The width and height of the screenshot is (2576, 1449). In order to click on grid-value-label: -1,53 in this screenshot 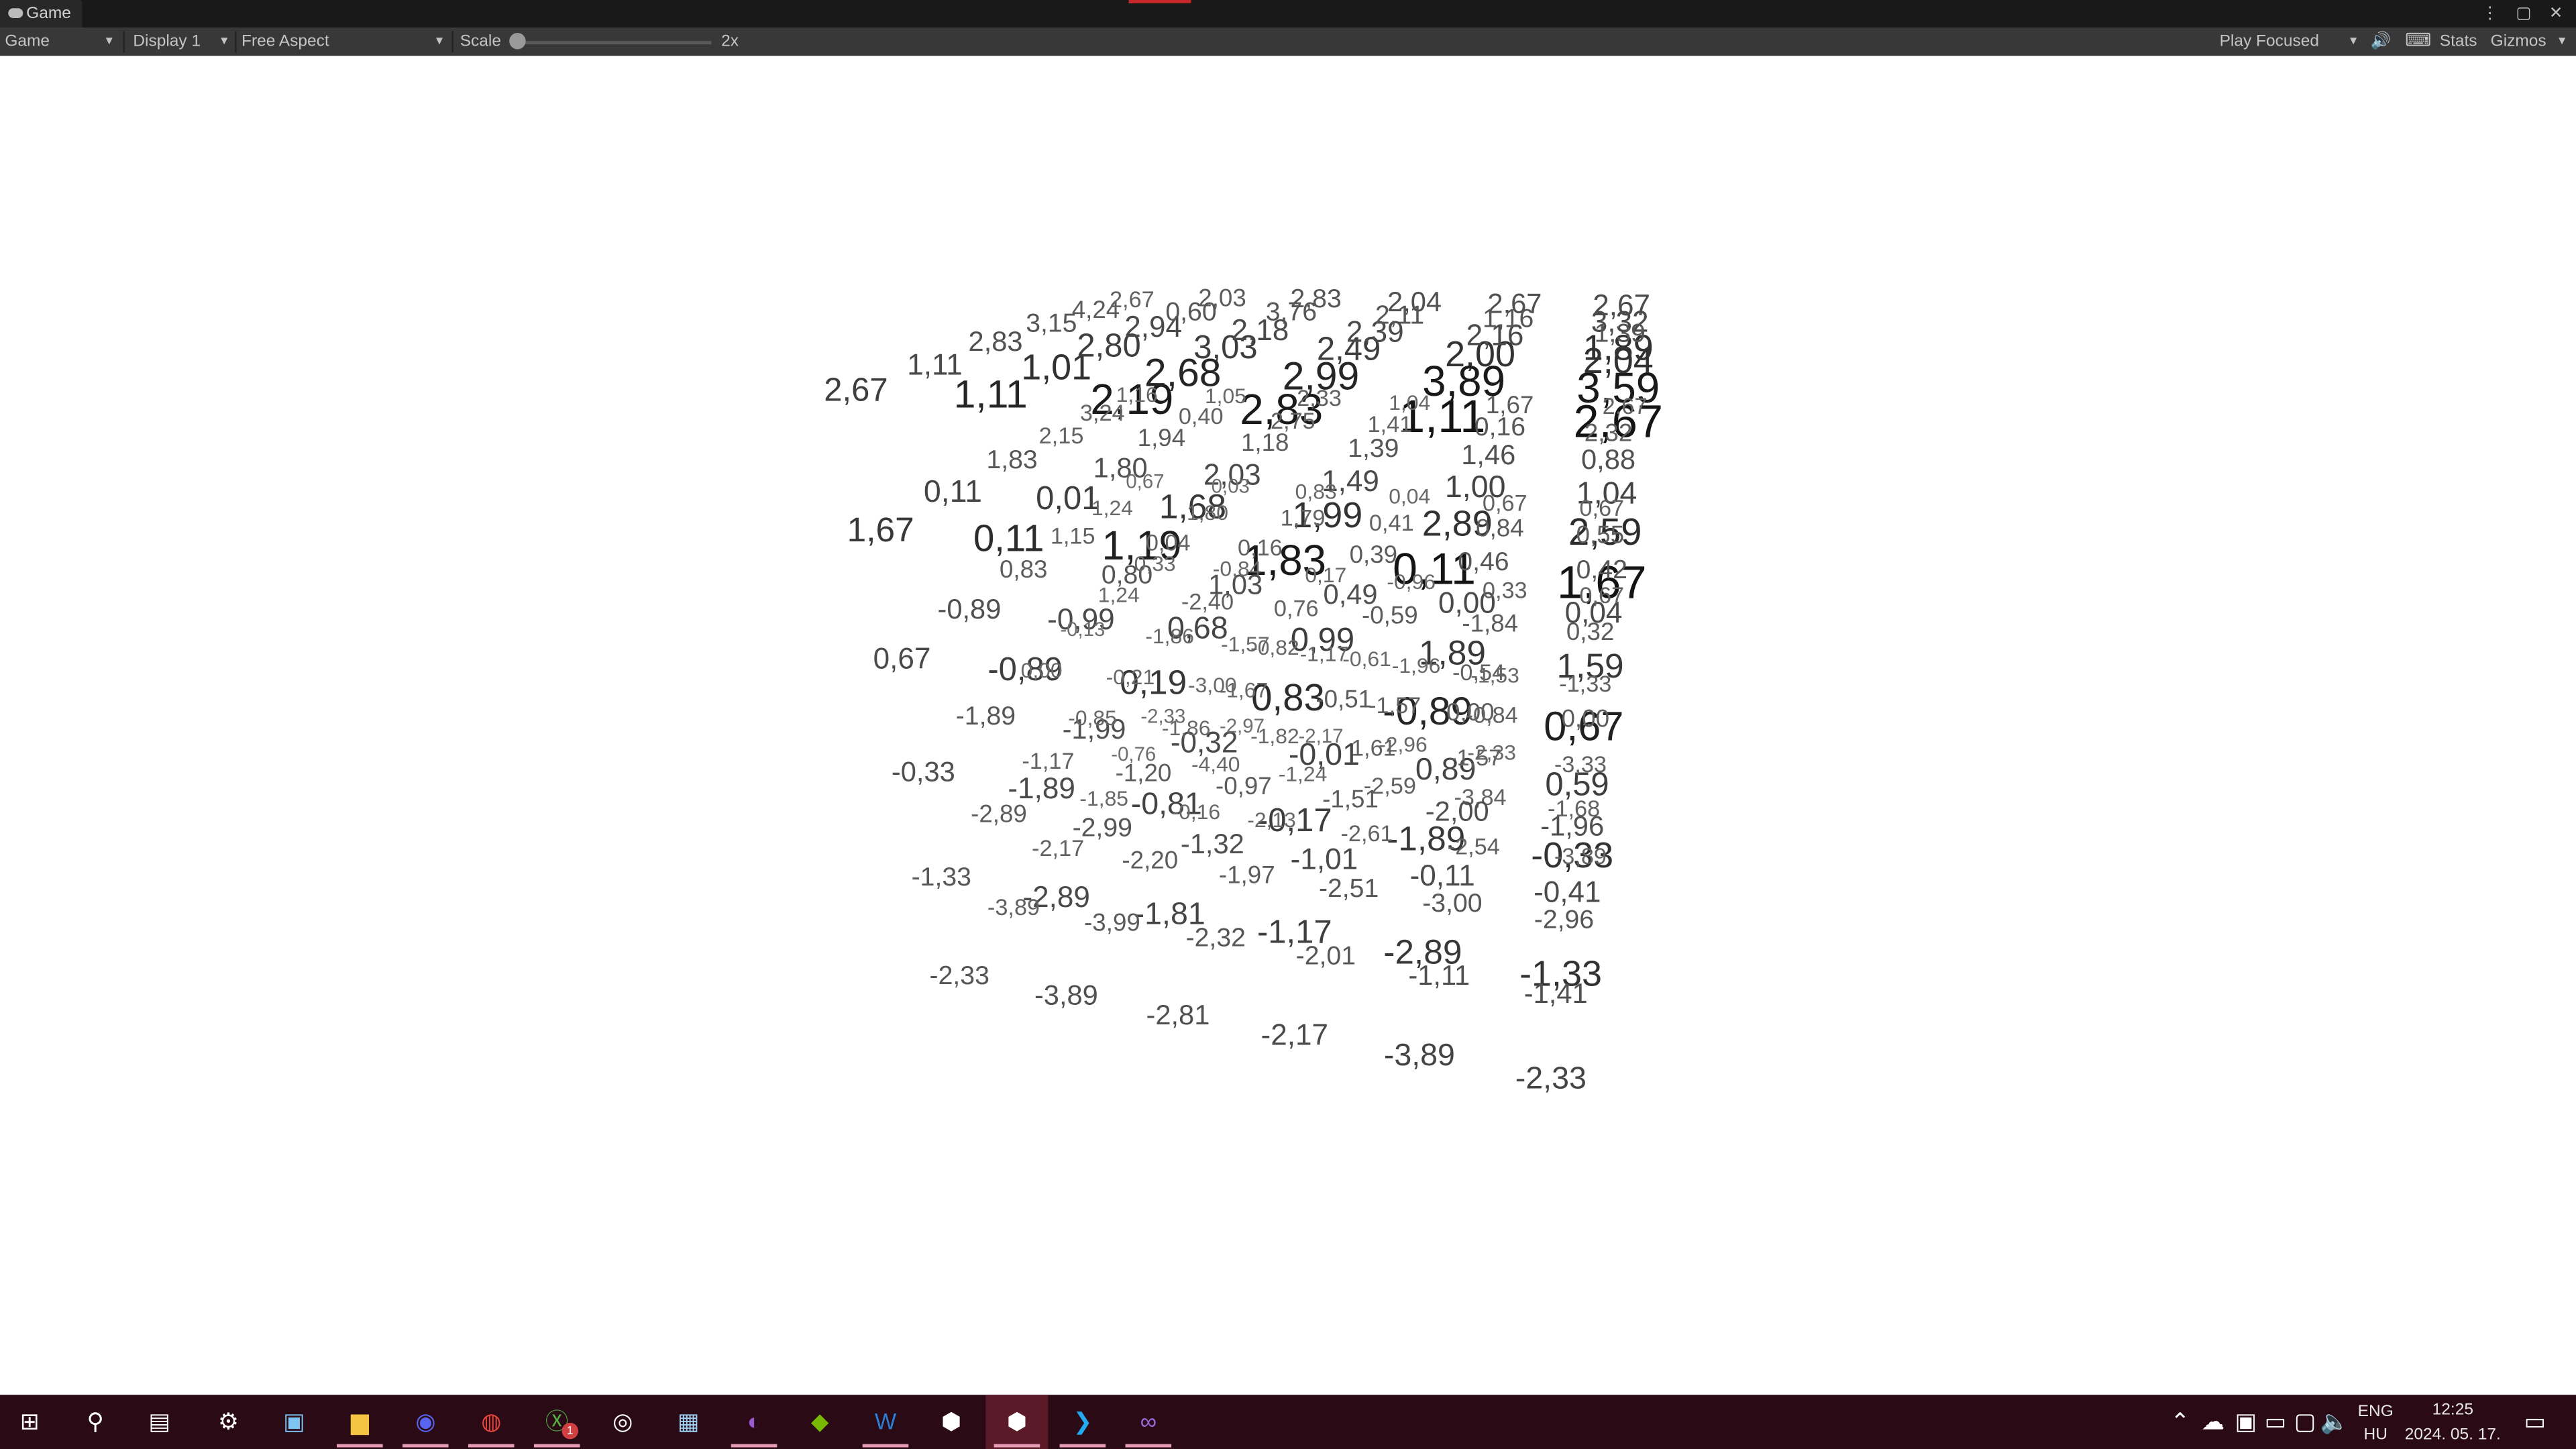, I will do `click(1494, 675)`.